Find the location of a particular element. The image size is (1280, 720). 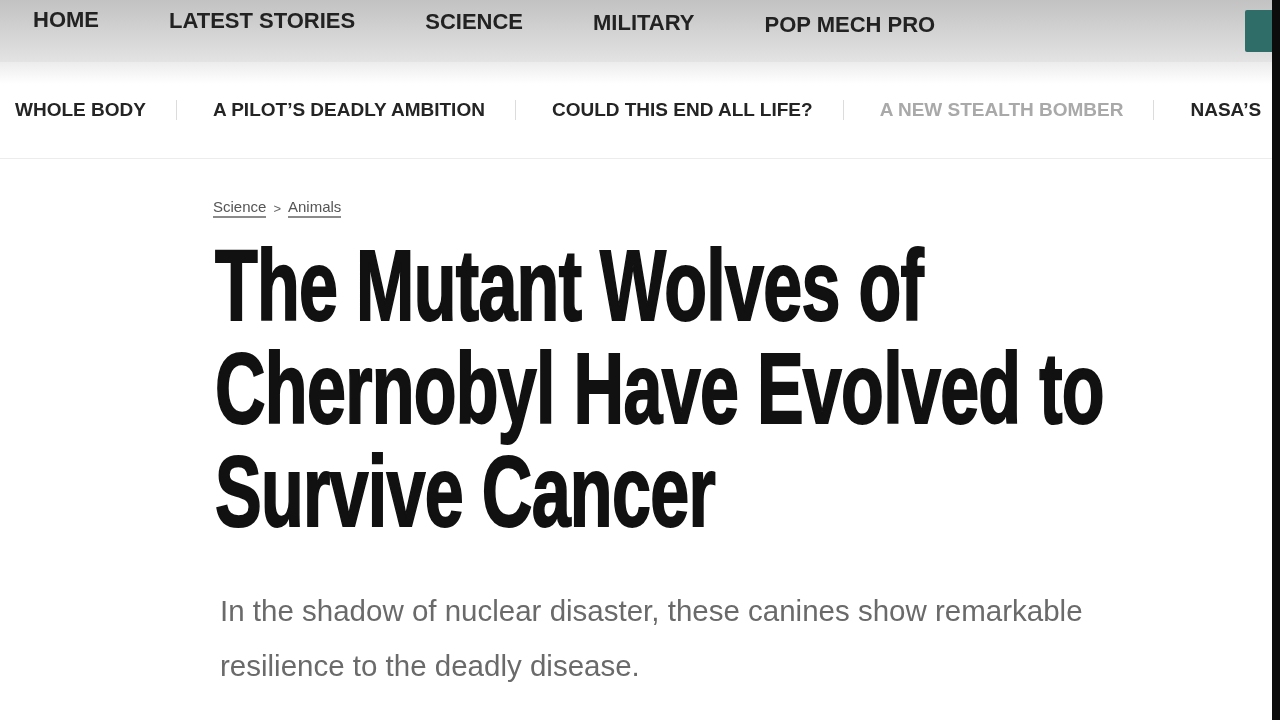

breadcrumb-link: Animals is located at coordinates (314, 208).